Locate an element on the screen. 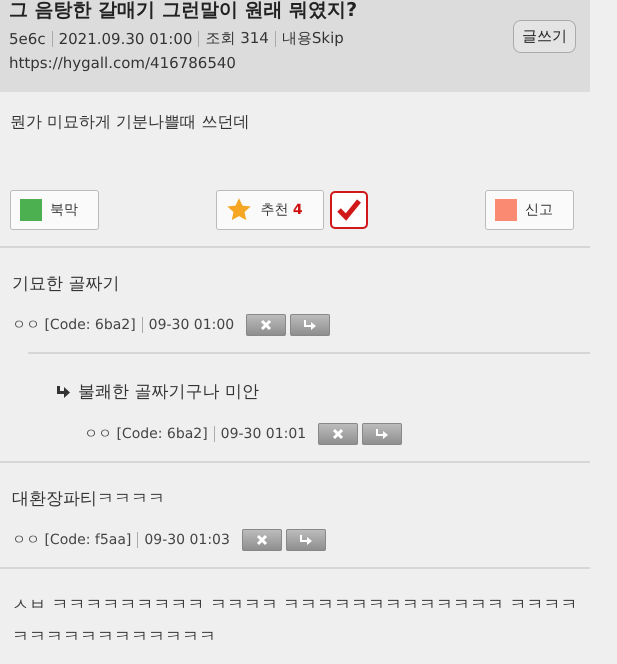  post-title: 그 음탕한 갈매기 그런말이 원래 뭐였지? is located at coordinates (183, 11).